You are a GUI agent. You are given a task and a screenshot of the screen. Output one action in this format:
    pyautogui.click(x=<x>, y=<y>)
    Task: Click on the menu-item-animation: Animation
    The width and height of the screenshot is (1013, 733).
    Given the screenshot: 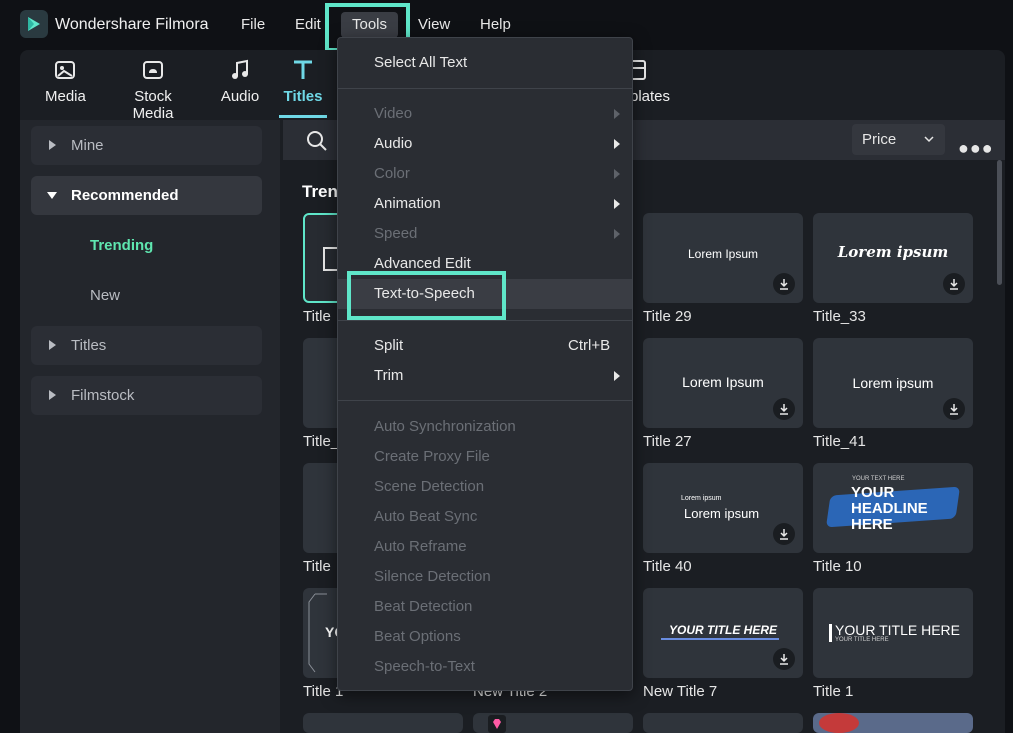 What is the action you would take?
    pyautogui.click(x=407, y=203)
    